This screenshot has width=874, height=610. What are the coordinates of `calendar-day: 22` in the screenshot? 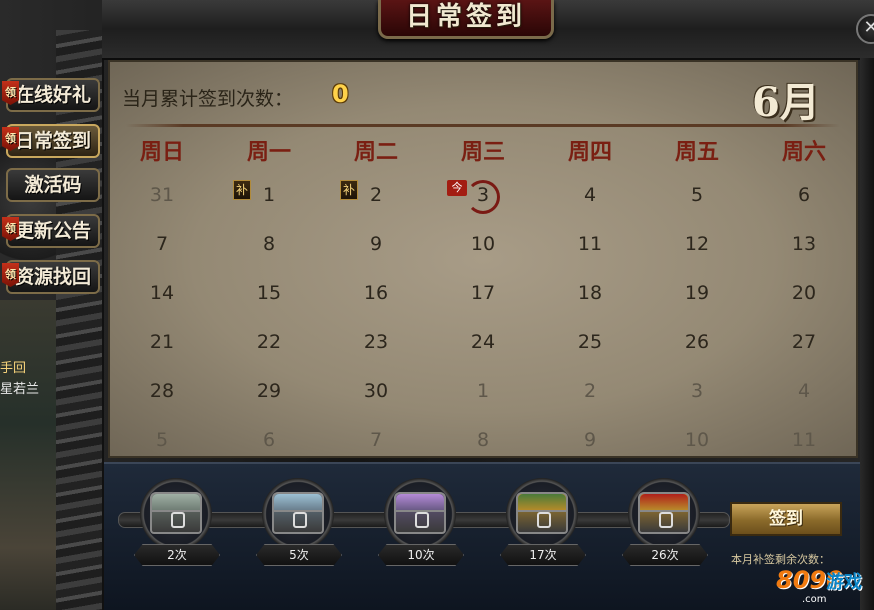 It's located at (269, 342).